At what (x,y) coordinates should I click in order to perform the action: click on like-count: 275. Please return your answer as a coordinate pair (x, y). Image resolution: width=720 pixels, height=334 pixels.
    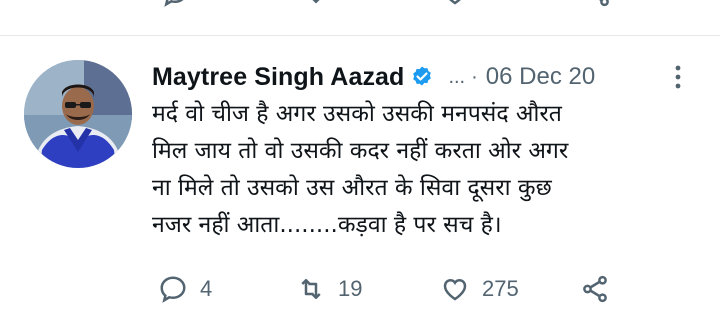
    Looking at the image, I should click on (500, 288).